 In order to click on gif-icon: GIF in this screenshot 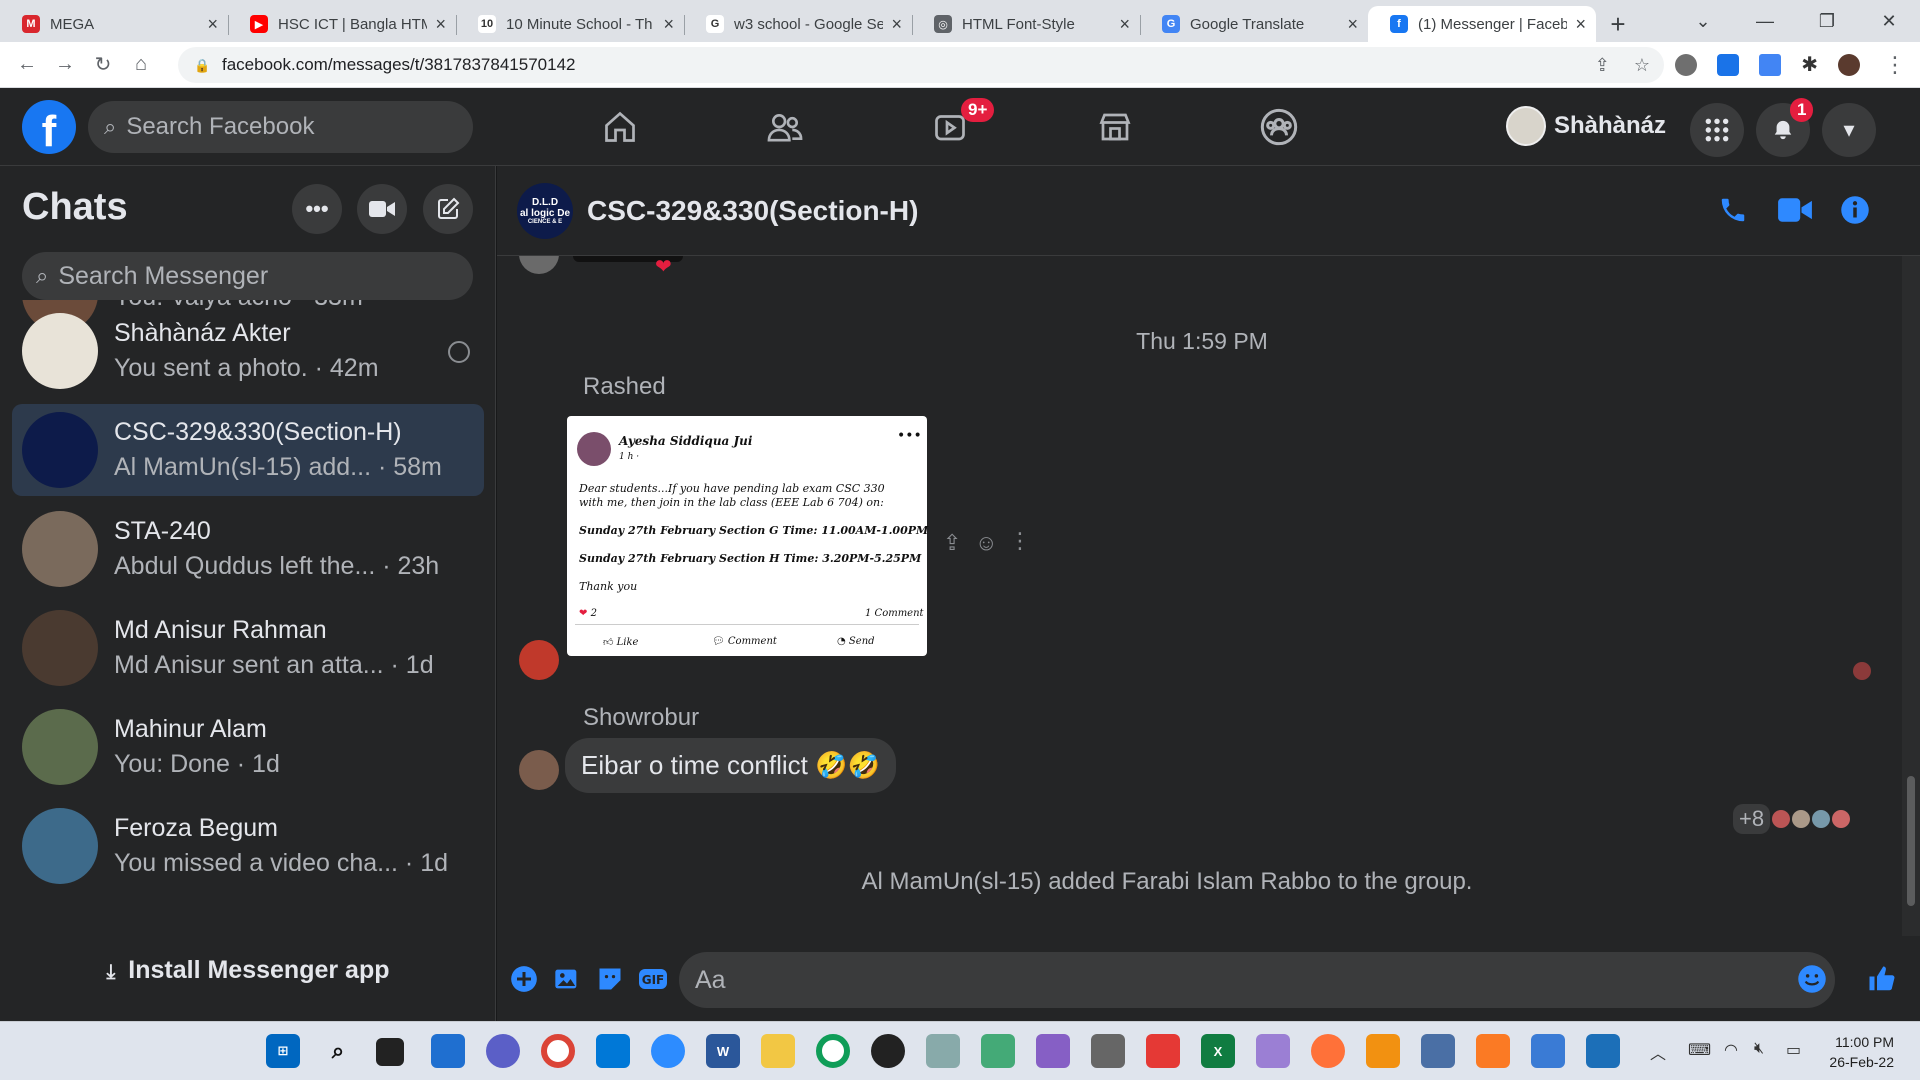, I will do `click(653, 979)`.